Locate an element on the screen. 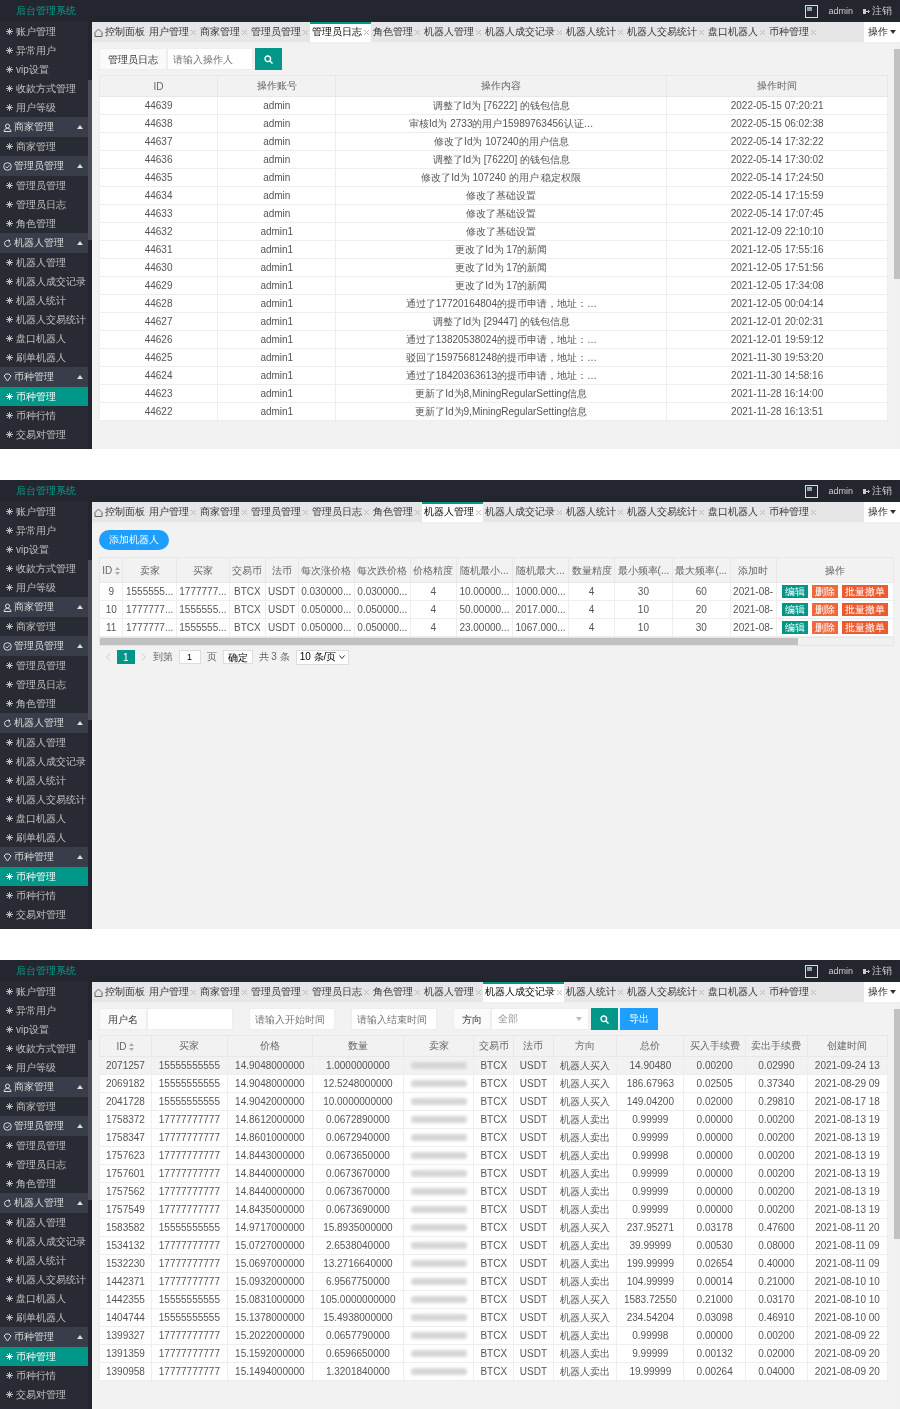 The height and width of the screenshot is (1409, 900). confirm-button: 确定 is located at coordinates (237, 657).